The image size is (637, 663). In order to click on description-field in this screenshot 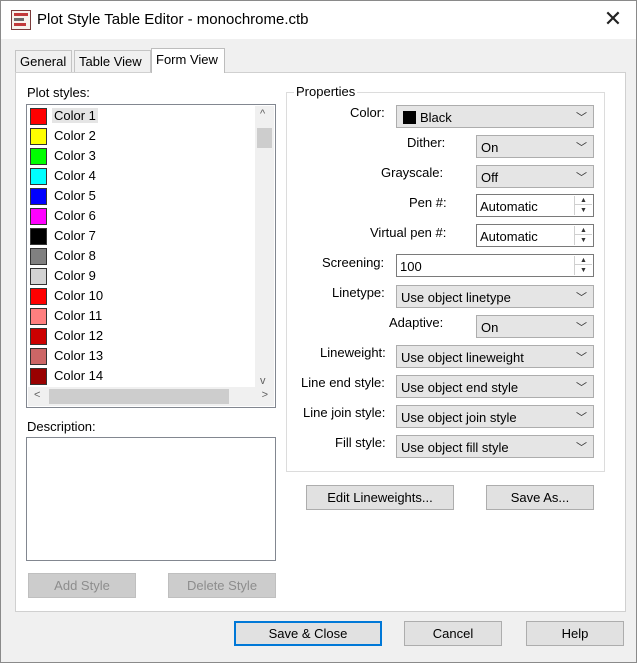, I will do `click(151, 499)`.